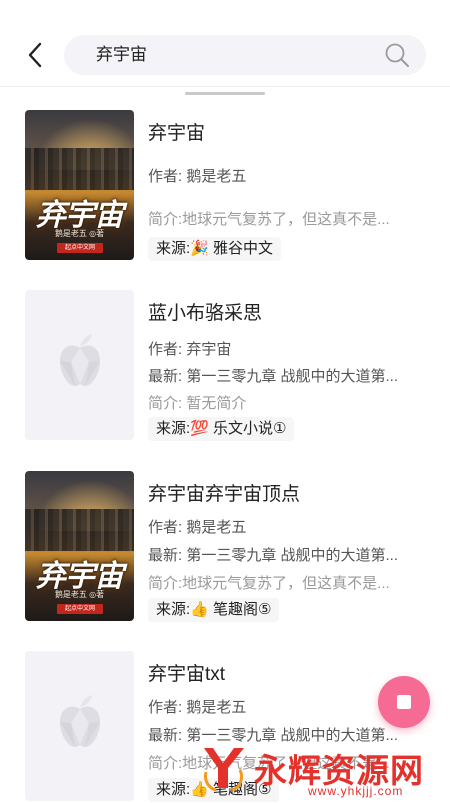  What do you see at coordinates (397, 55) in the screenshot?
I see `search-icon` at bounding box center [397, 55].